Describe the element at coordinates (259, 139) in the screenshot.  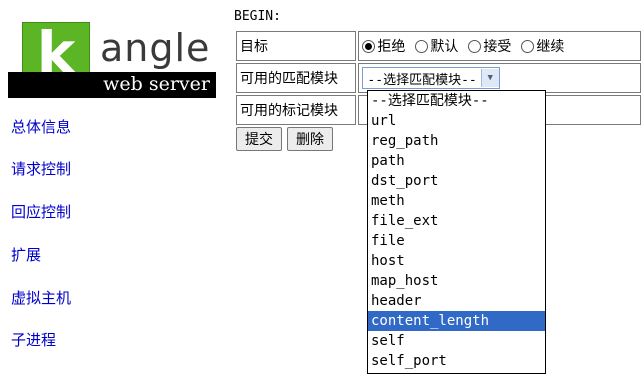
I see `submit-button: 提交` at that location.